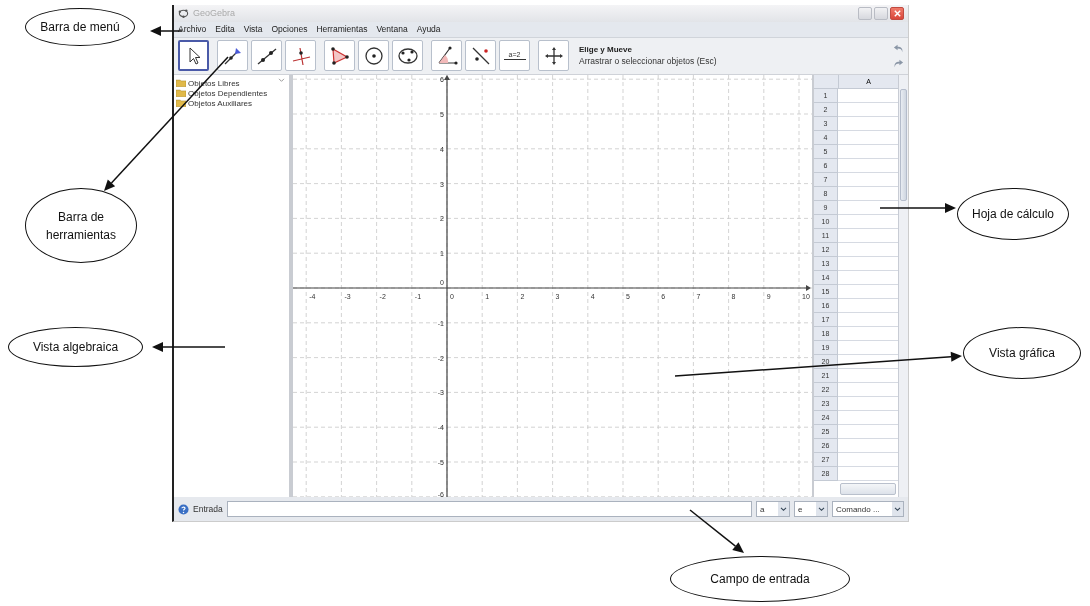 This screenshot has height=606, width=1090. I want to click on input-label: Entrada, so click(208, 509).